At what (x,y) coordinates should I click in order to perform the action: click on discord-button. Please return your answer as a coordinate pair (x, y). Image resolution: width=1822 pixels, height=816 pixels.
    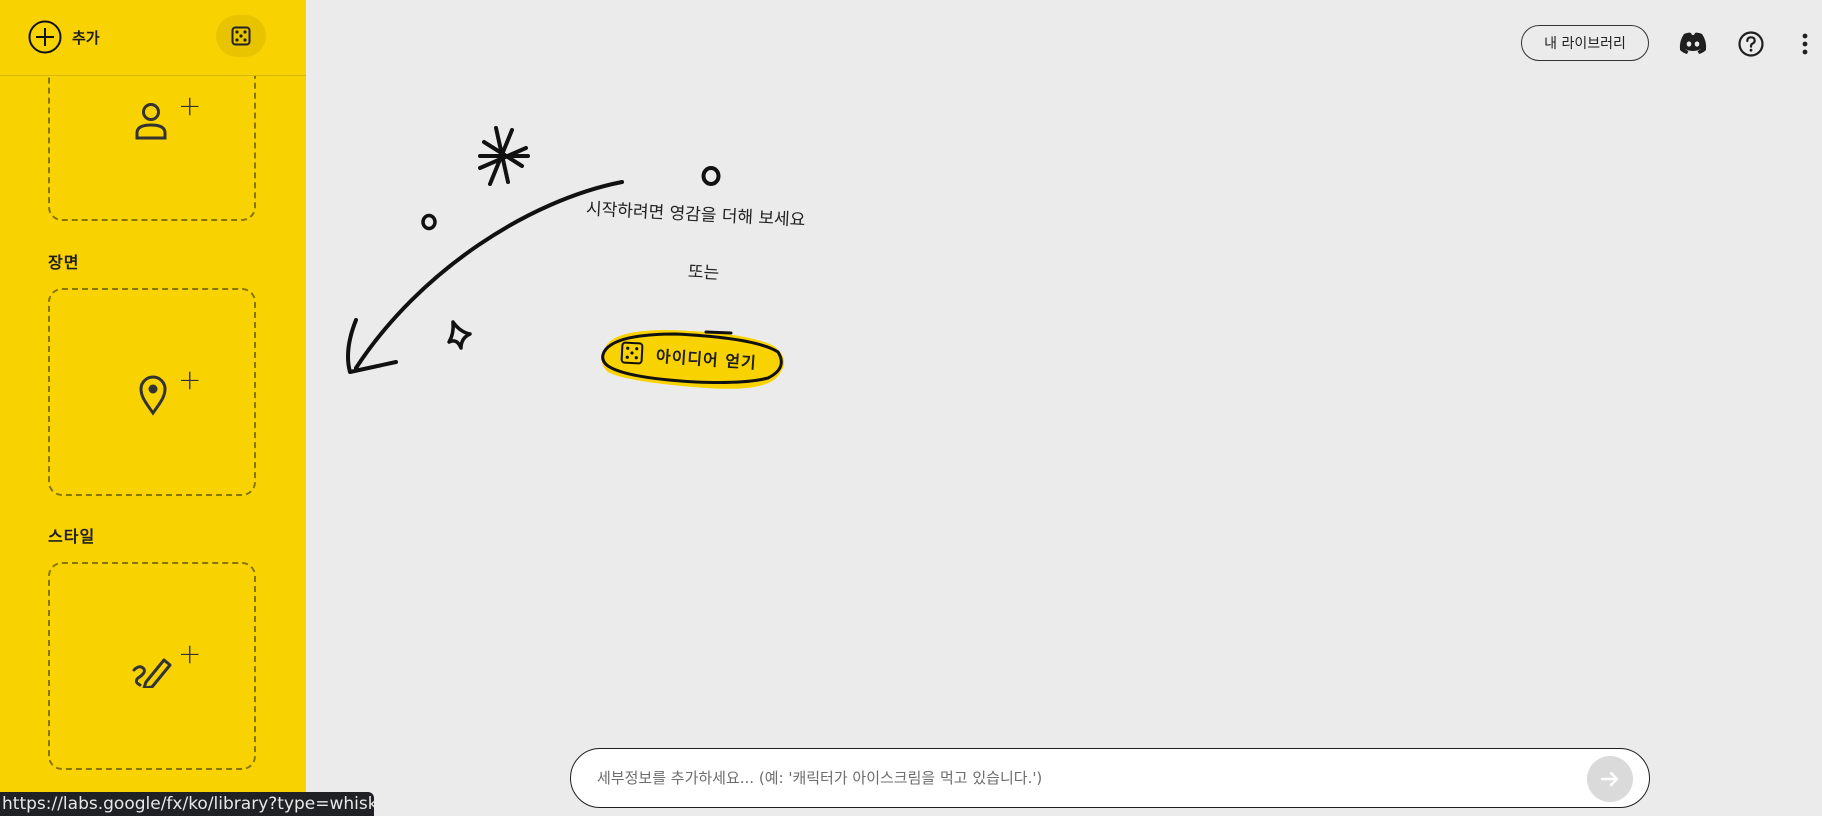
    Looking at the image, I should click on (1693, 43).